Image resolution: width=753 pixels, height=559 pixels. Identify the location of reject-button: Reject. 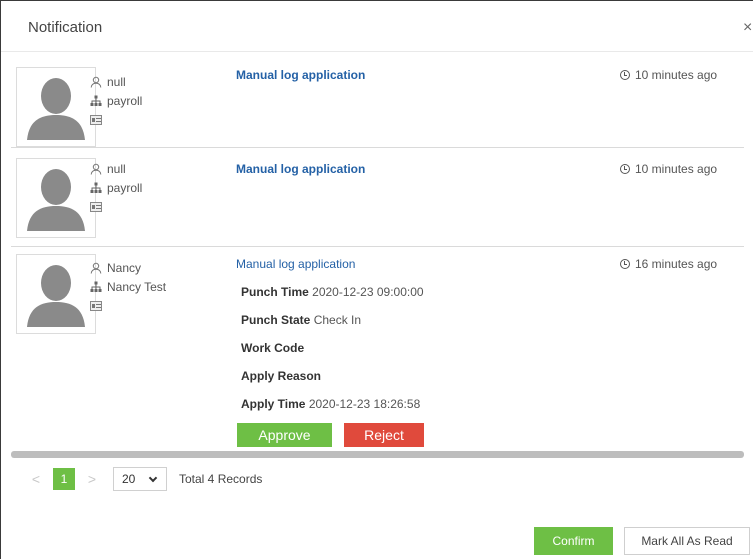
(384, 435).